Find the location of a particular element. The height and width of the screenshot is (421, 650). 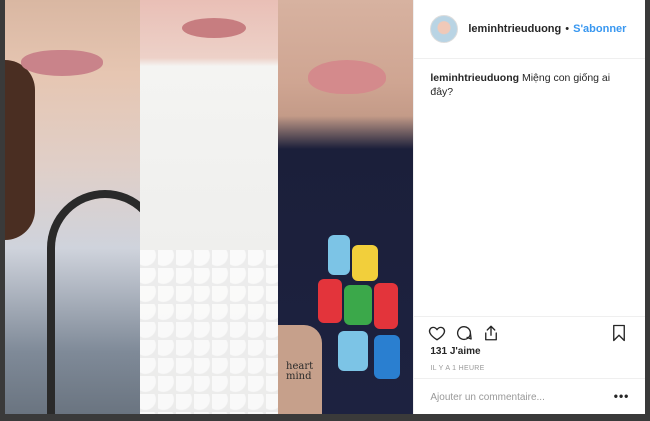

share-icon is located at coordinates (491, 333).